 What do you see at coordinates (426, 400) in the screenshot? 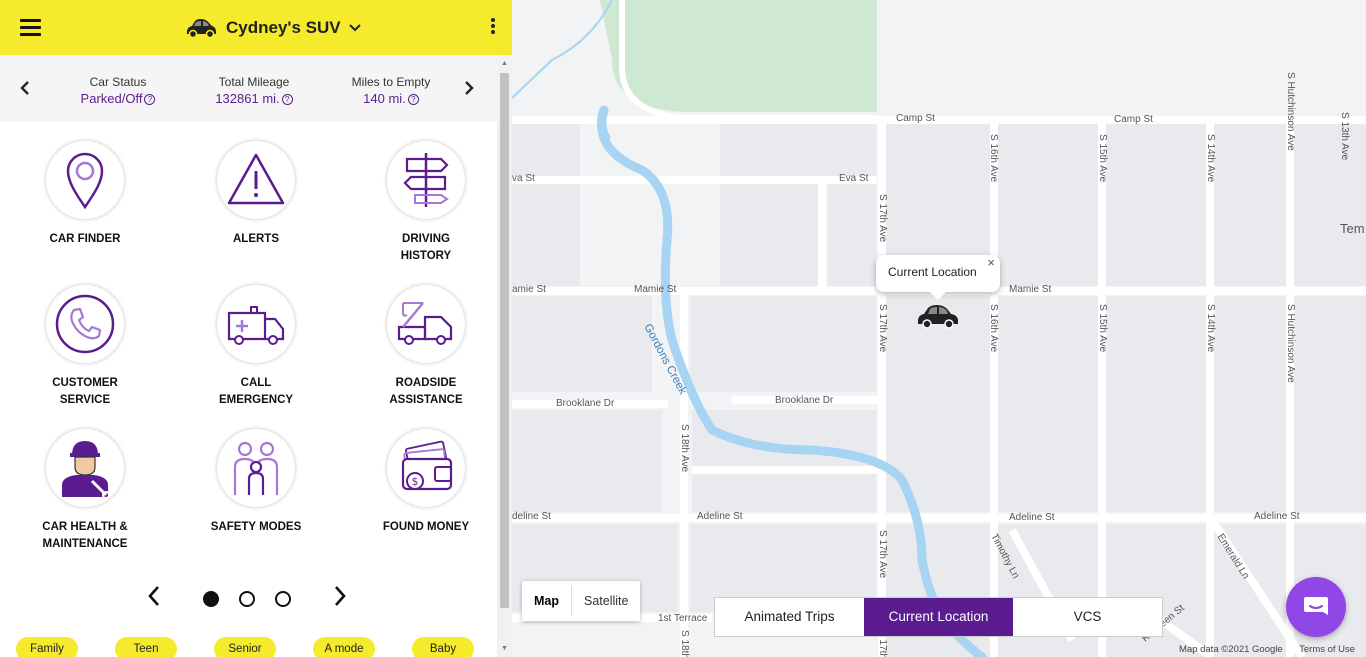
I see `tile-label-line: ASSISTANCE` at bounding box center [426, 400].